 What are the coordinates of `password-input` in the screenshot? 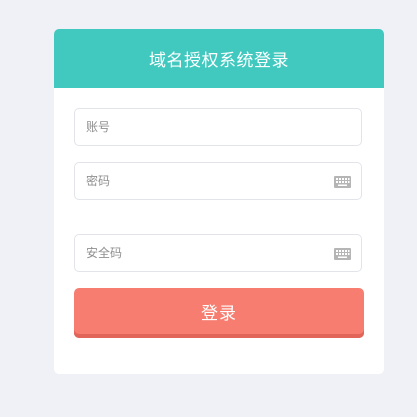 It's located at (218, 181).